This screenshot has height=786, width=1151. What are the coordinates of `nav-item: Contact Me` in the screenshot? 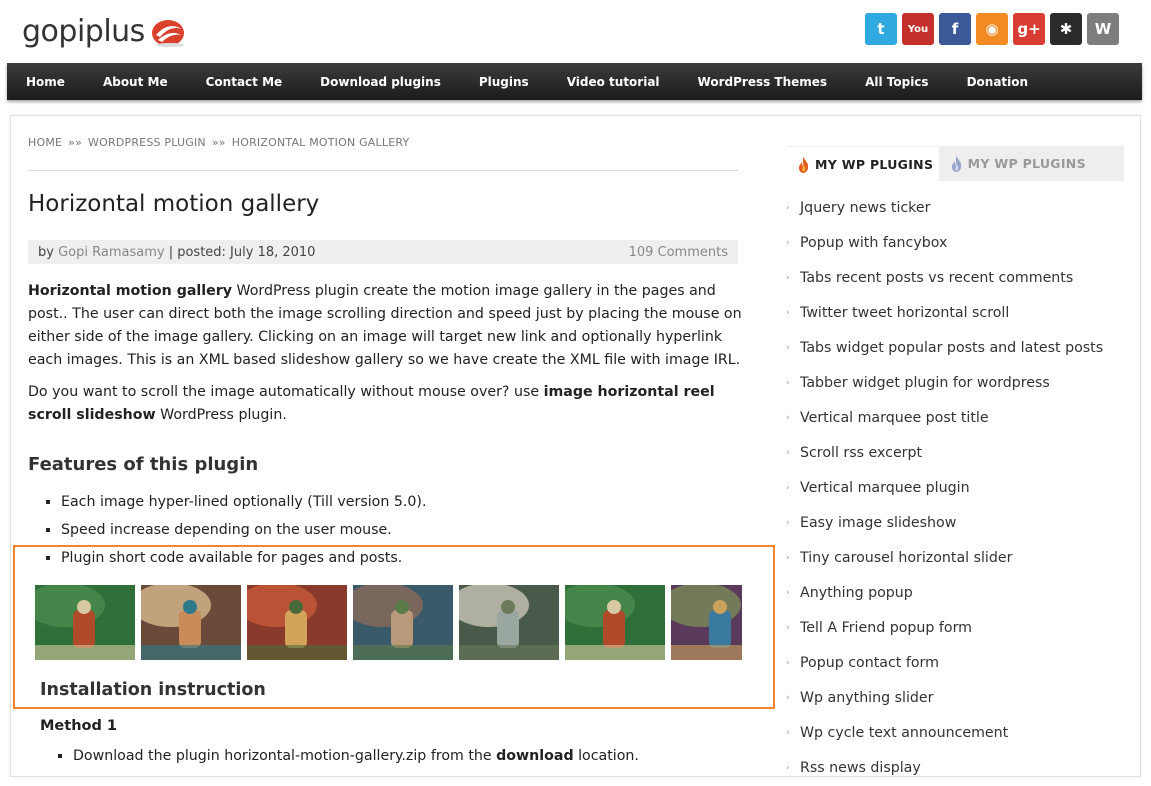 It's located at (244, 82).